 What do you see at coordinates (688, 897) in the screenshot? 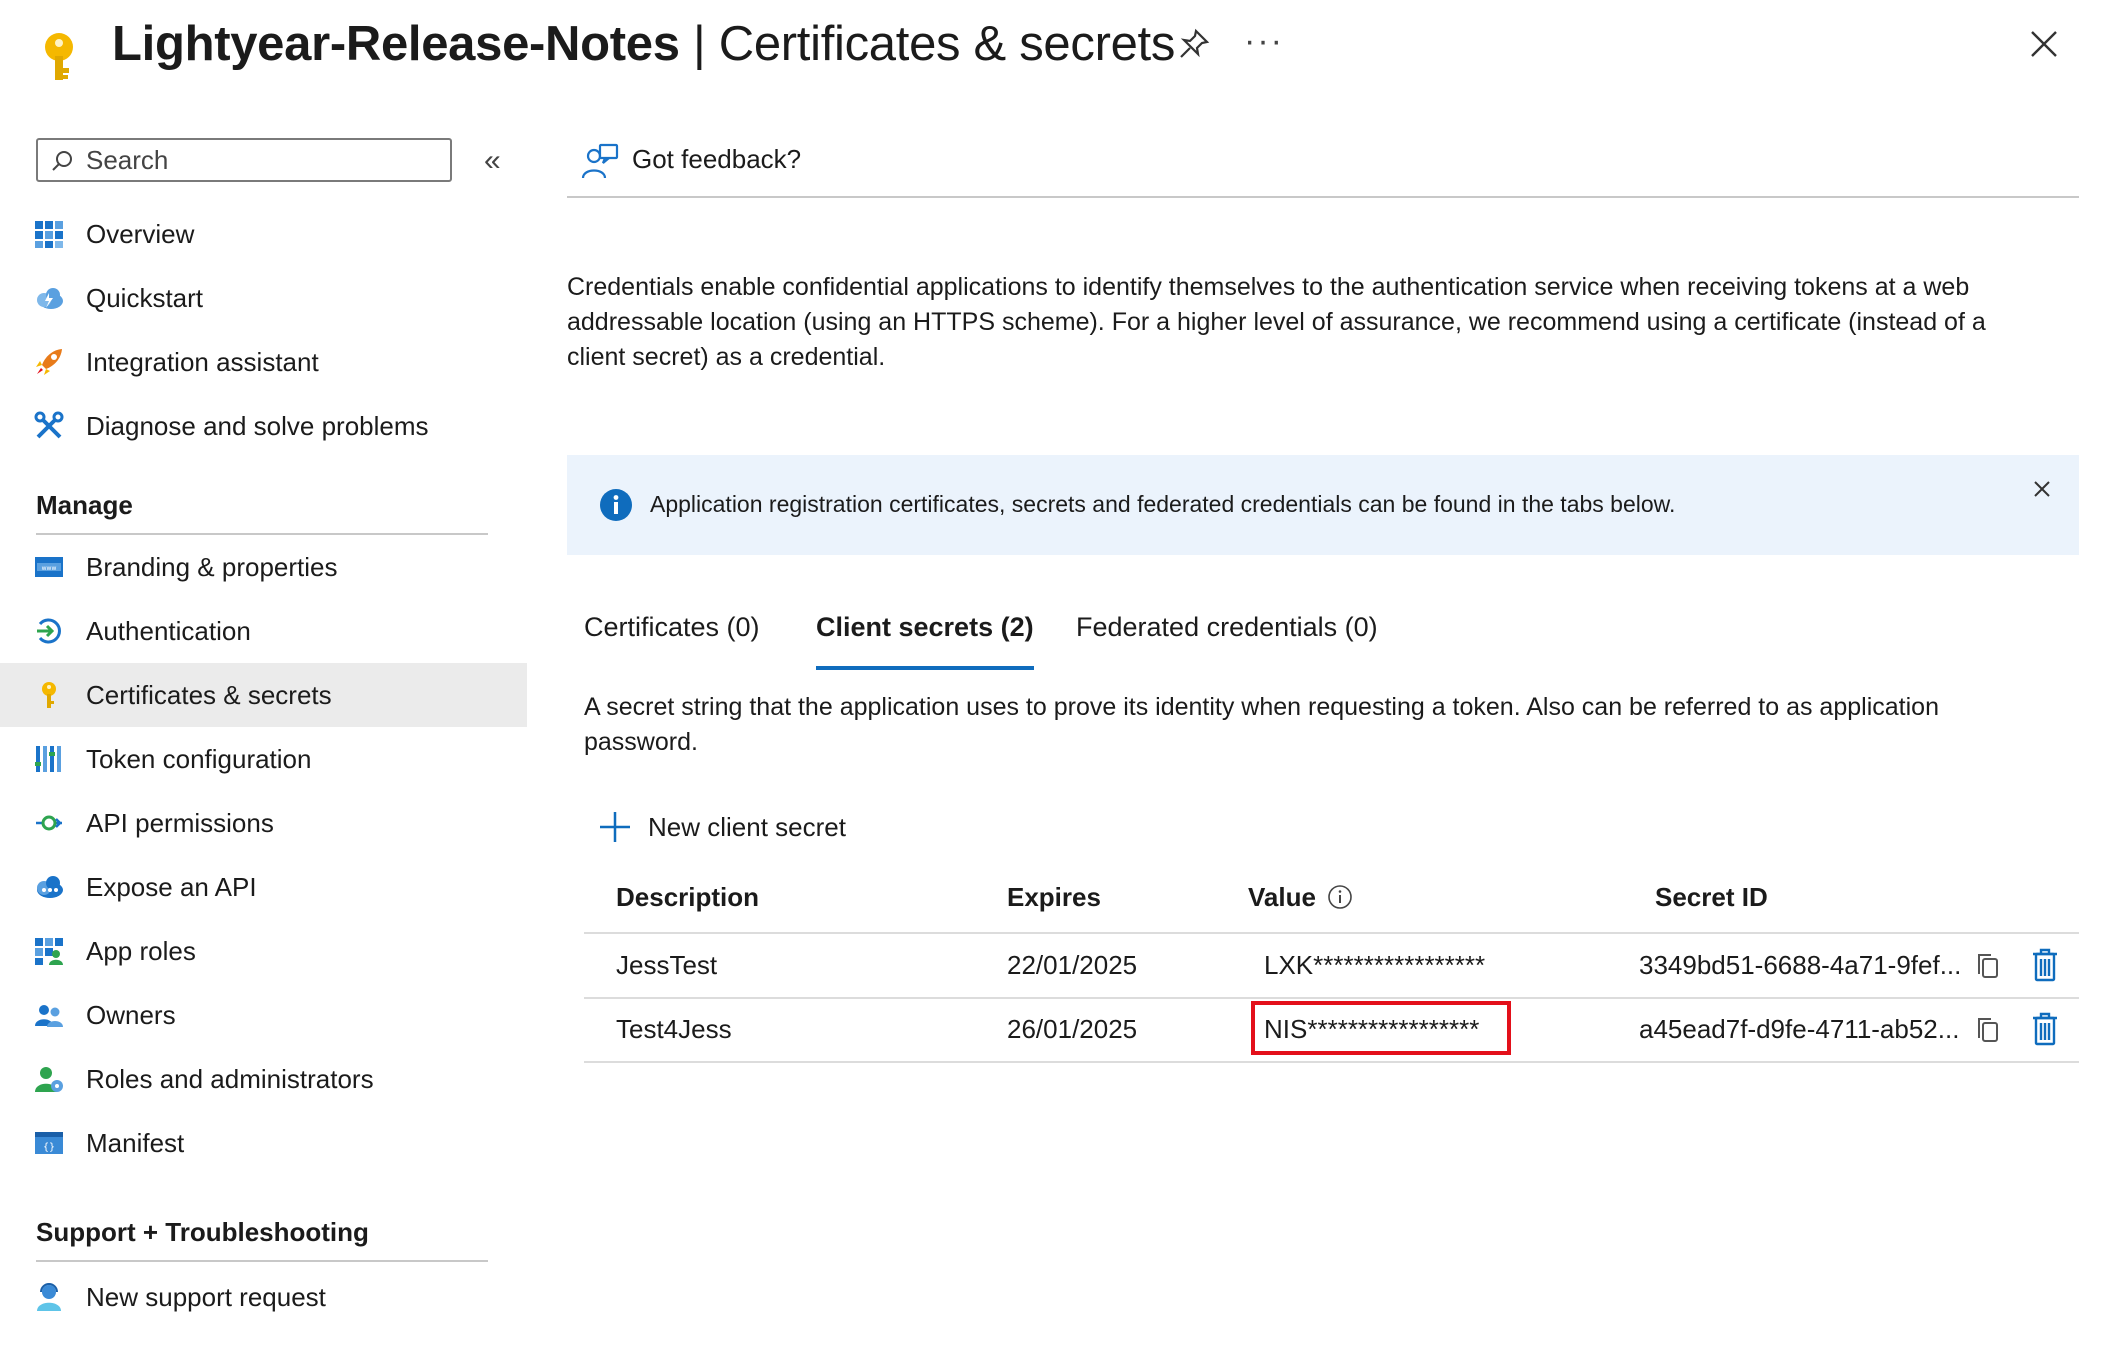
I see `column-header-description: Description` at bounding box center [688, 897].